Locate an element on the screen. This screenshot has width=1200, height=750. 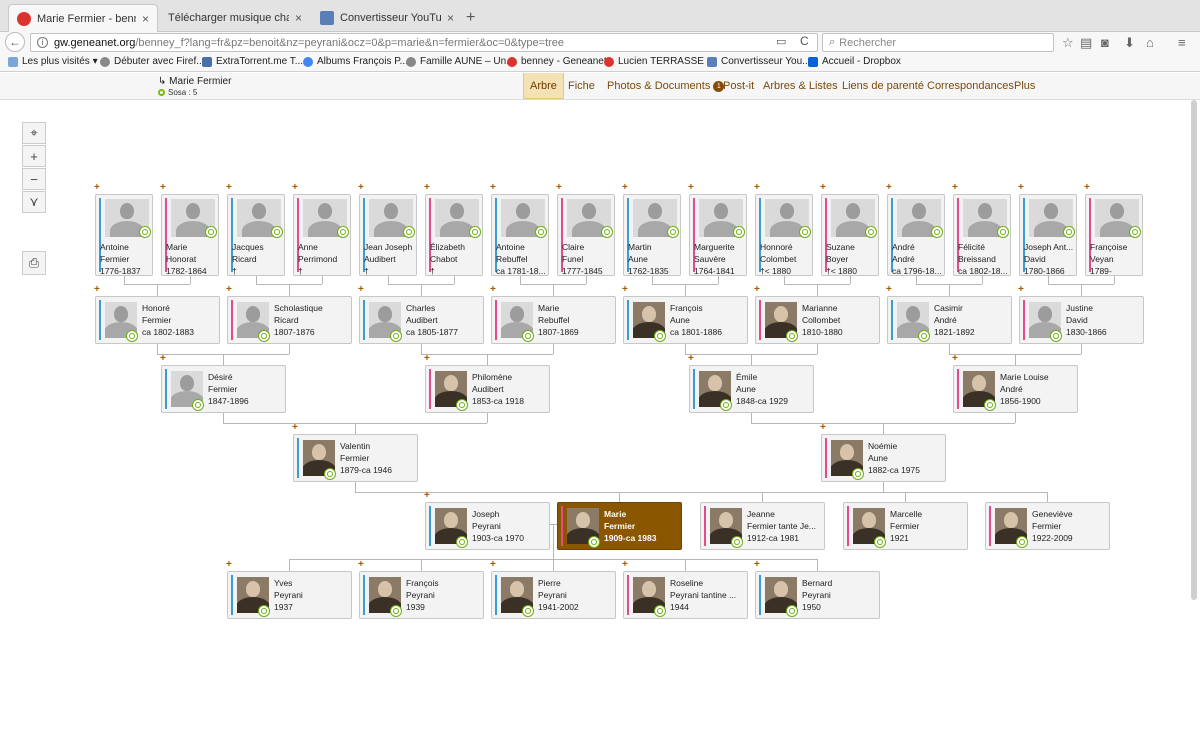
person-card: Justine David 1830-1866 is located at coordinates (1081, 320).